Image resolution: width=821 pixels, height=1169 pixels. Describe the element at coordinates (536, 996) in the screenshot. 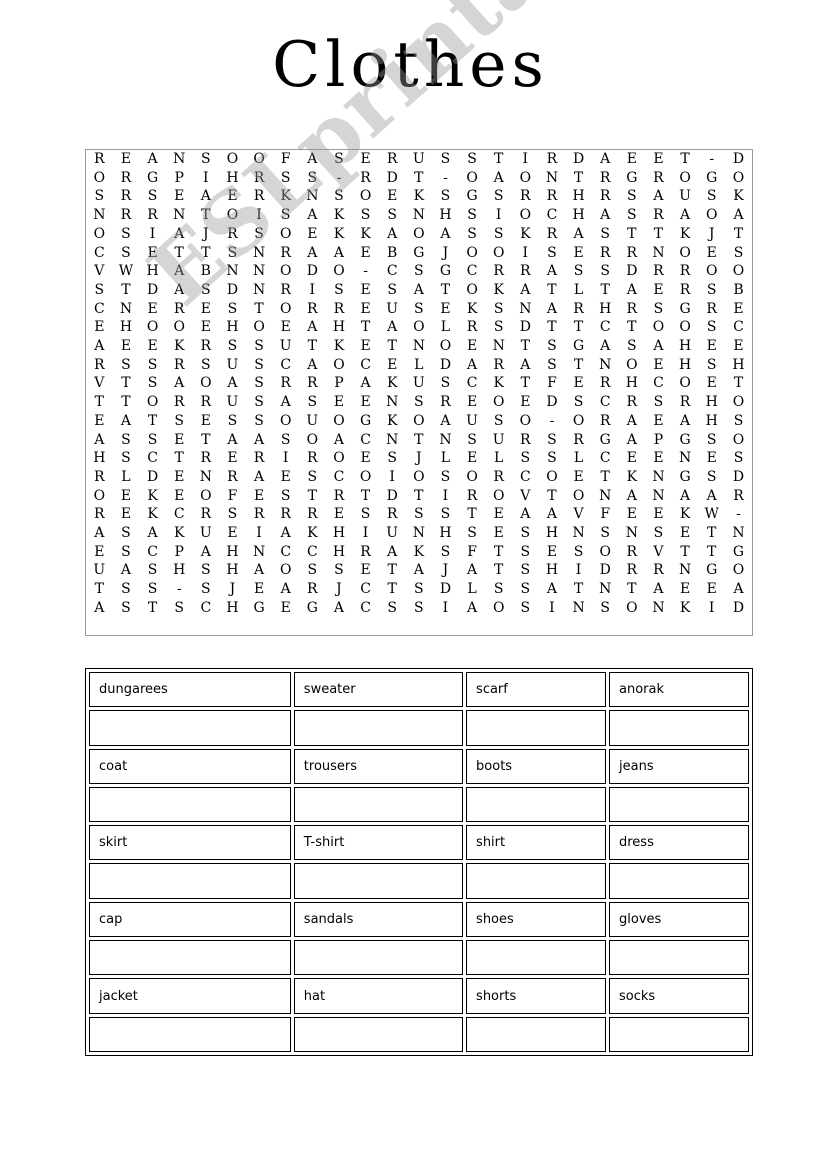

I see `word-list-cell: shorts` at that location.